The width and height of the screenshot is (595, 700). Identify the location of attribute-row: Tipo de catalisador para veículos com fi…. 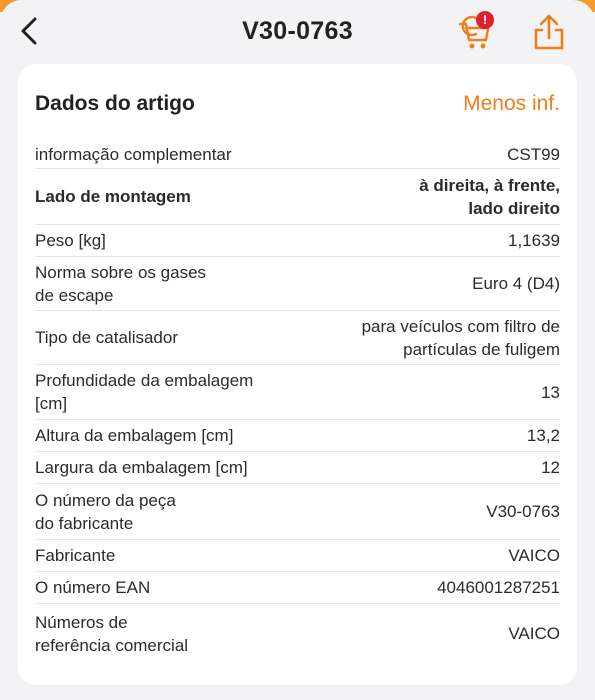
(297, 337).